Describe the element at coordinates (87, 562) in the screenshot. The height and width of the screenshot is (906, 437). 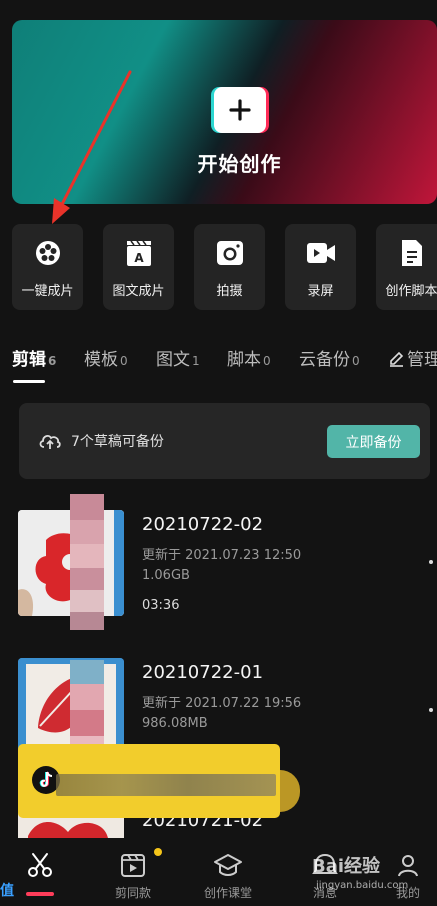
I see `privacy-mosaic` at that location.